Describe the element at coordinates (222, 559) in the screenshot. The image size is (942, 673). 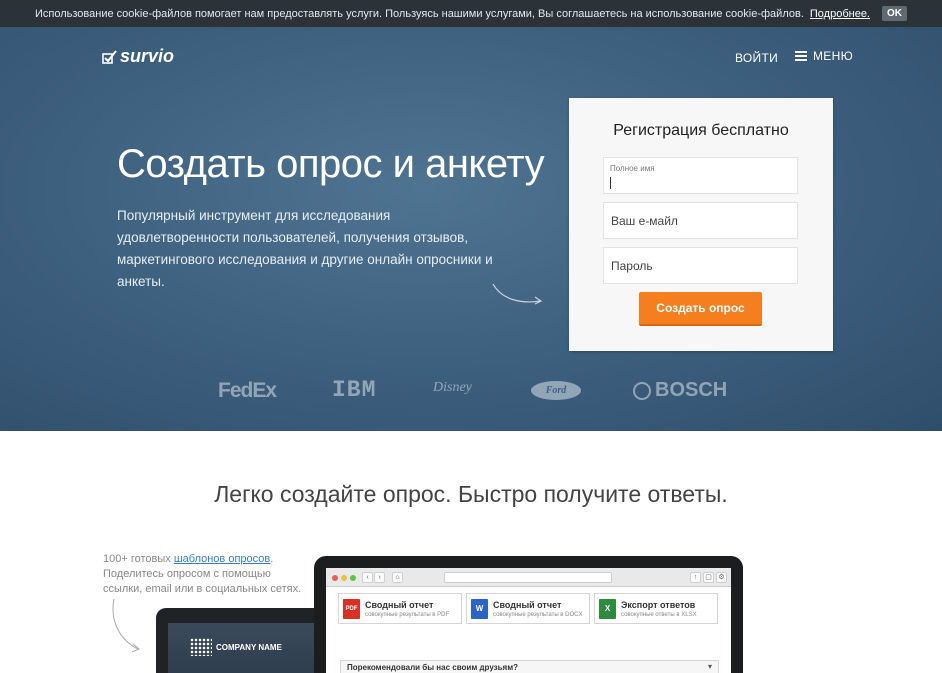
I see `templates-link: шаблонов опросов` at that location.